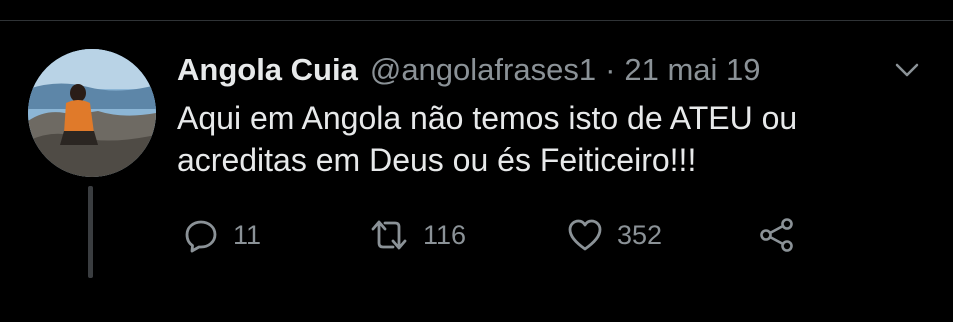 The height and width of the screenshot is (322, 953). What do you see at coordinates (90, 232) in the screenshot?
I see `thread-line` at bounding box center [90, 232].